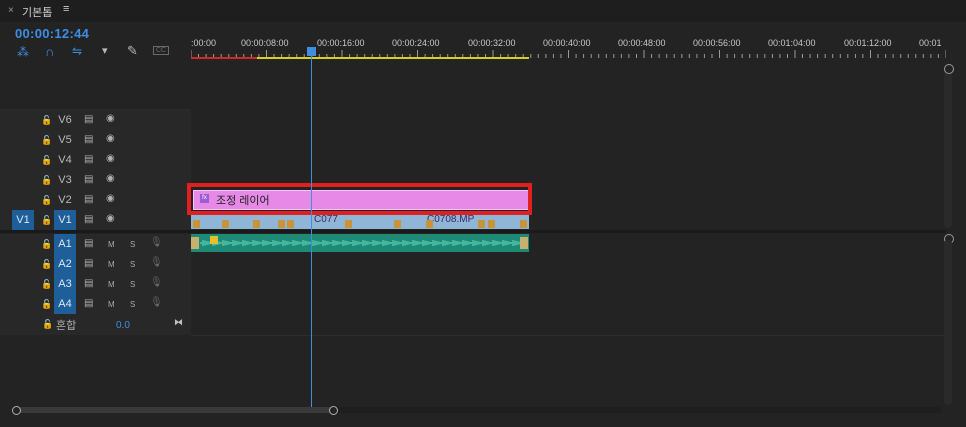  What do you see at coordinates (451, 219) in the screenshot?
I see `clip-label: C0708.MP` at bounding box center [451, 219].